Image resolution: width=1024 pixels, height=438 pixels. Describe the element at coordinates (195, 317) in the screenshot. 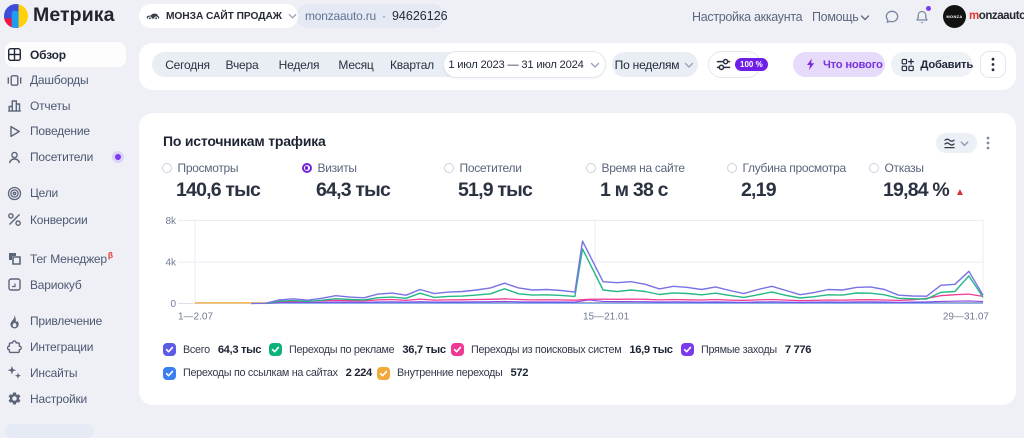

I see `svg-text: 1—2.07` at that location.